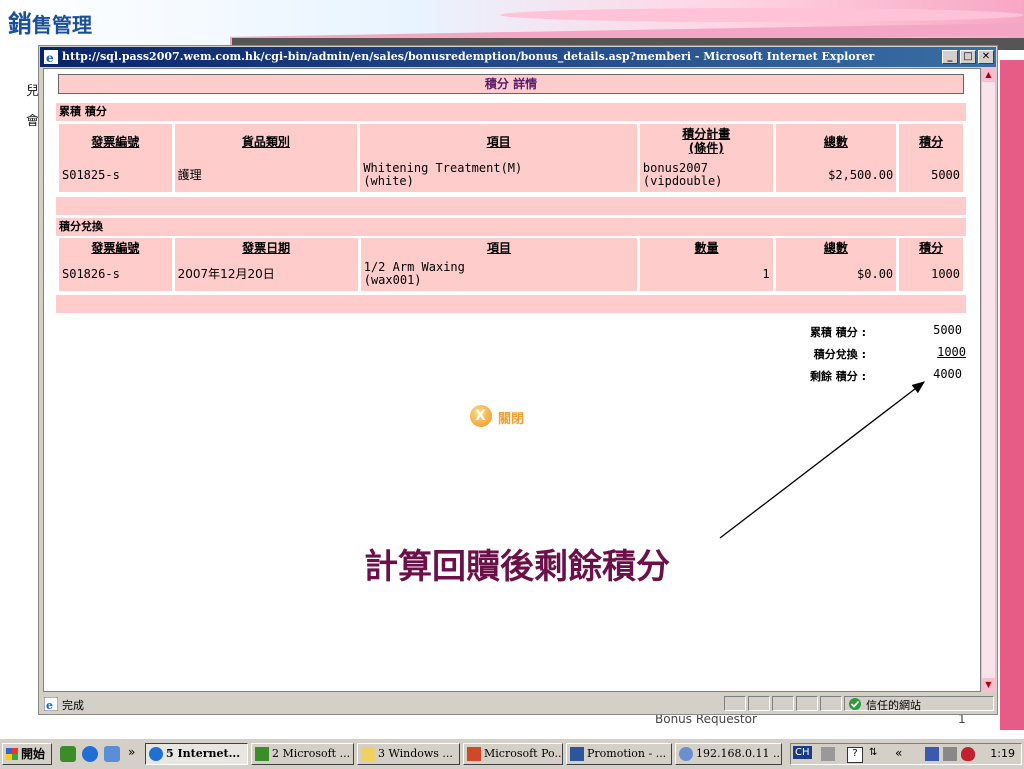 The image size is (1024, 769). Describe the element at coordinates (839, 354) in the screenshot. I see `summary-redeem-label: 積分兌換 :` at that location.